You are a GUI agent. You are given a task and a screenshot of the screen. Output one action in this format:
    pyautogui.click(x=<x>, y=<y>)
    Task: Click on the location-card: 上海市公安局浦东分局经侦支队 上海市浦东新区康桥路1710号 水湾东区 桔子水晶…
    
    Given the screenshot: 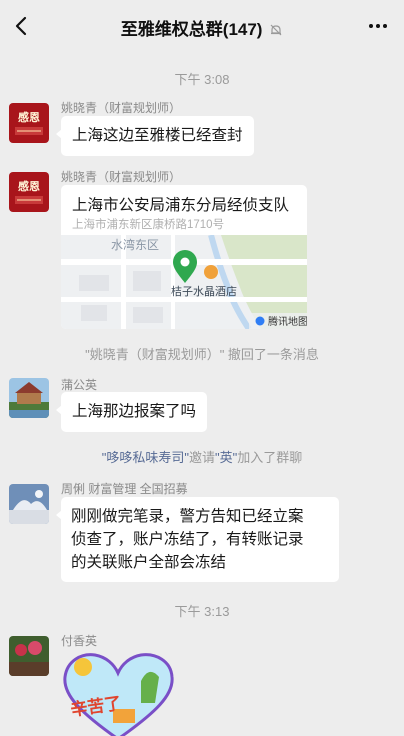 What is the action you would take?
    pyautogui.click(x=184, y=257)
    